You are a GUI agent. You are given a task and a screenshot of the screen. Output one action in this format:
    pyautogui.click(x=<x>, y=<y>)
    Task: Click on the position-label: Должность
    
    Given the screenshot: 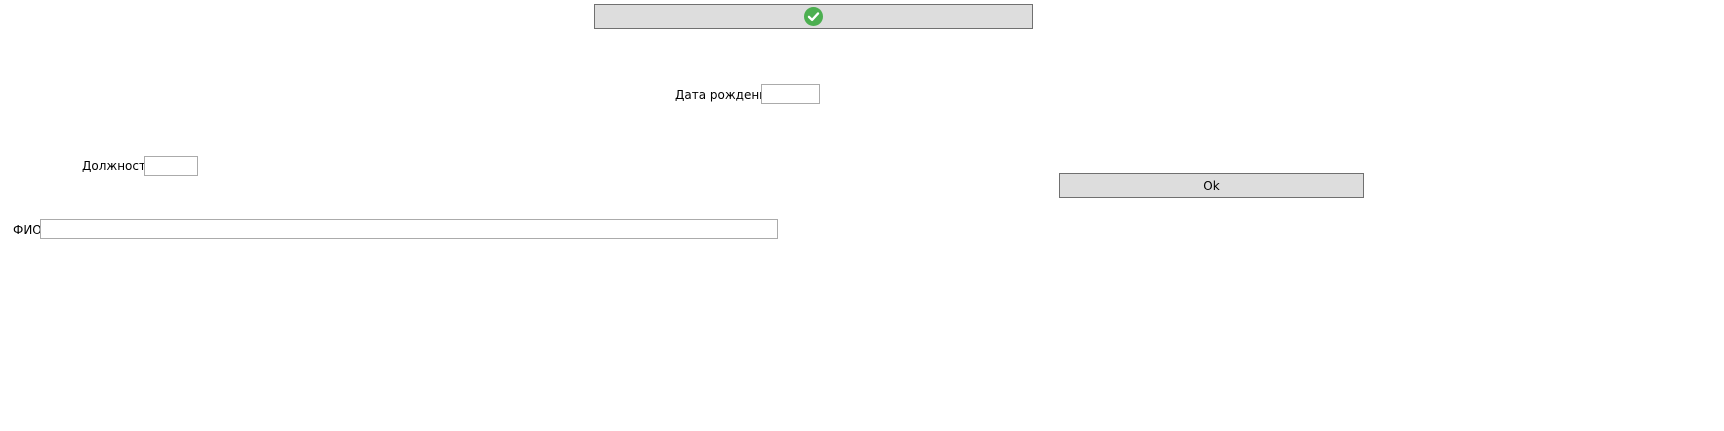 What is the action you would take?
    pyautogui.click(x=118, y=166)
    